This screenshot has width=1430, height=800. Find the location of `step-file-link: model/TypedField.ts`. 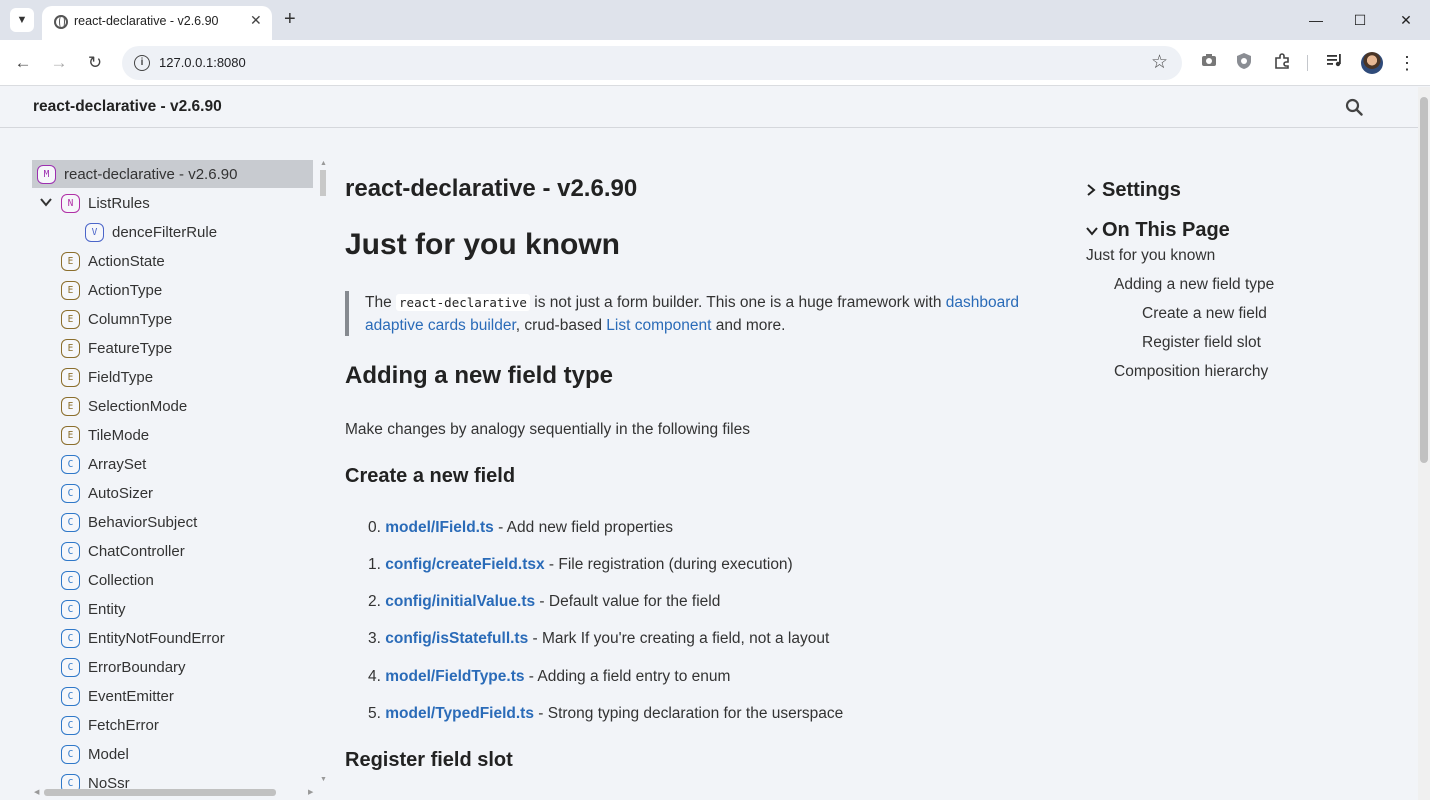

step-file-link: model/TypedField.ts is located at coordinates (459, 713).